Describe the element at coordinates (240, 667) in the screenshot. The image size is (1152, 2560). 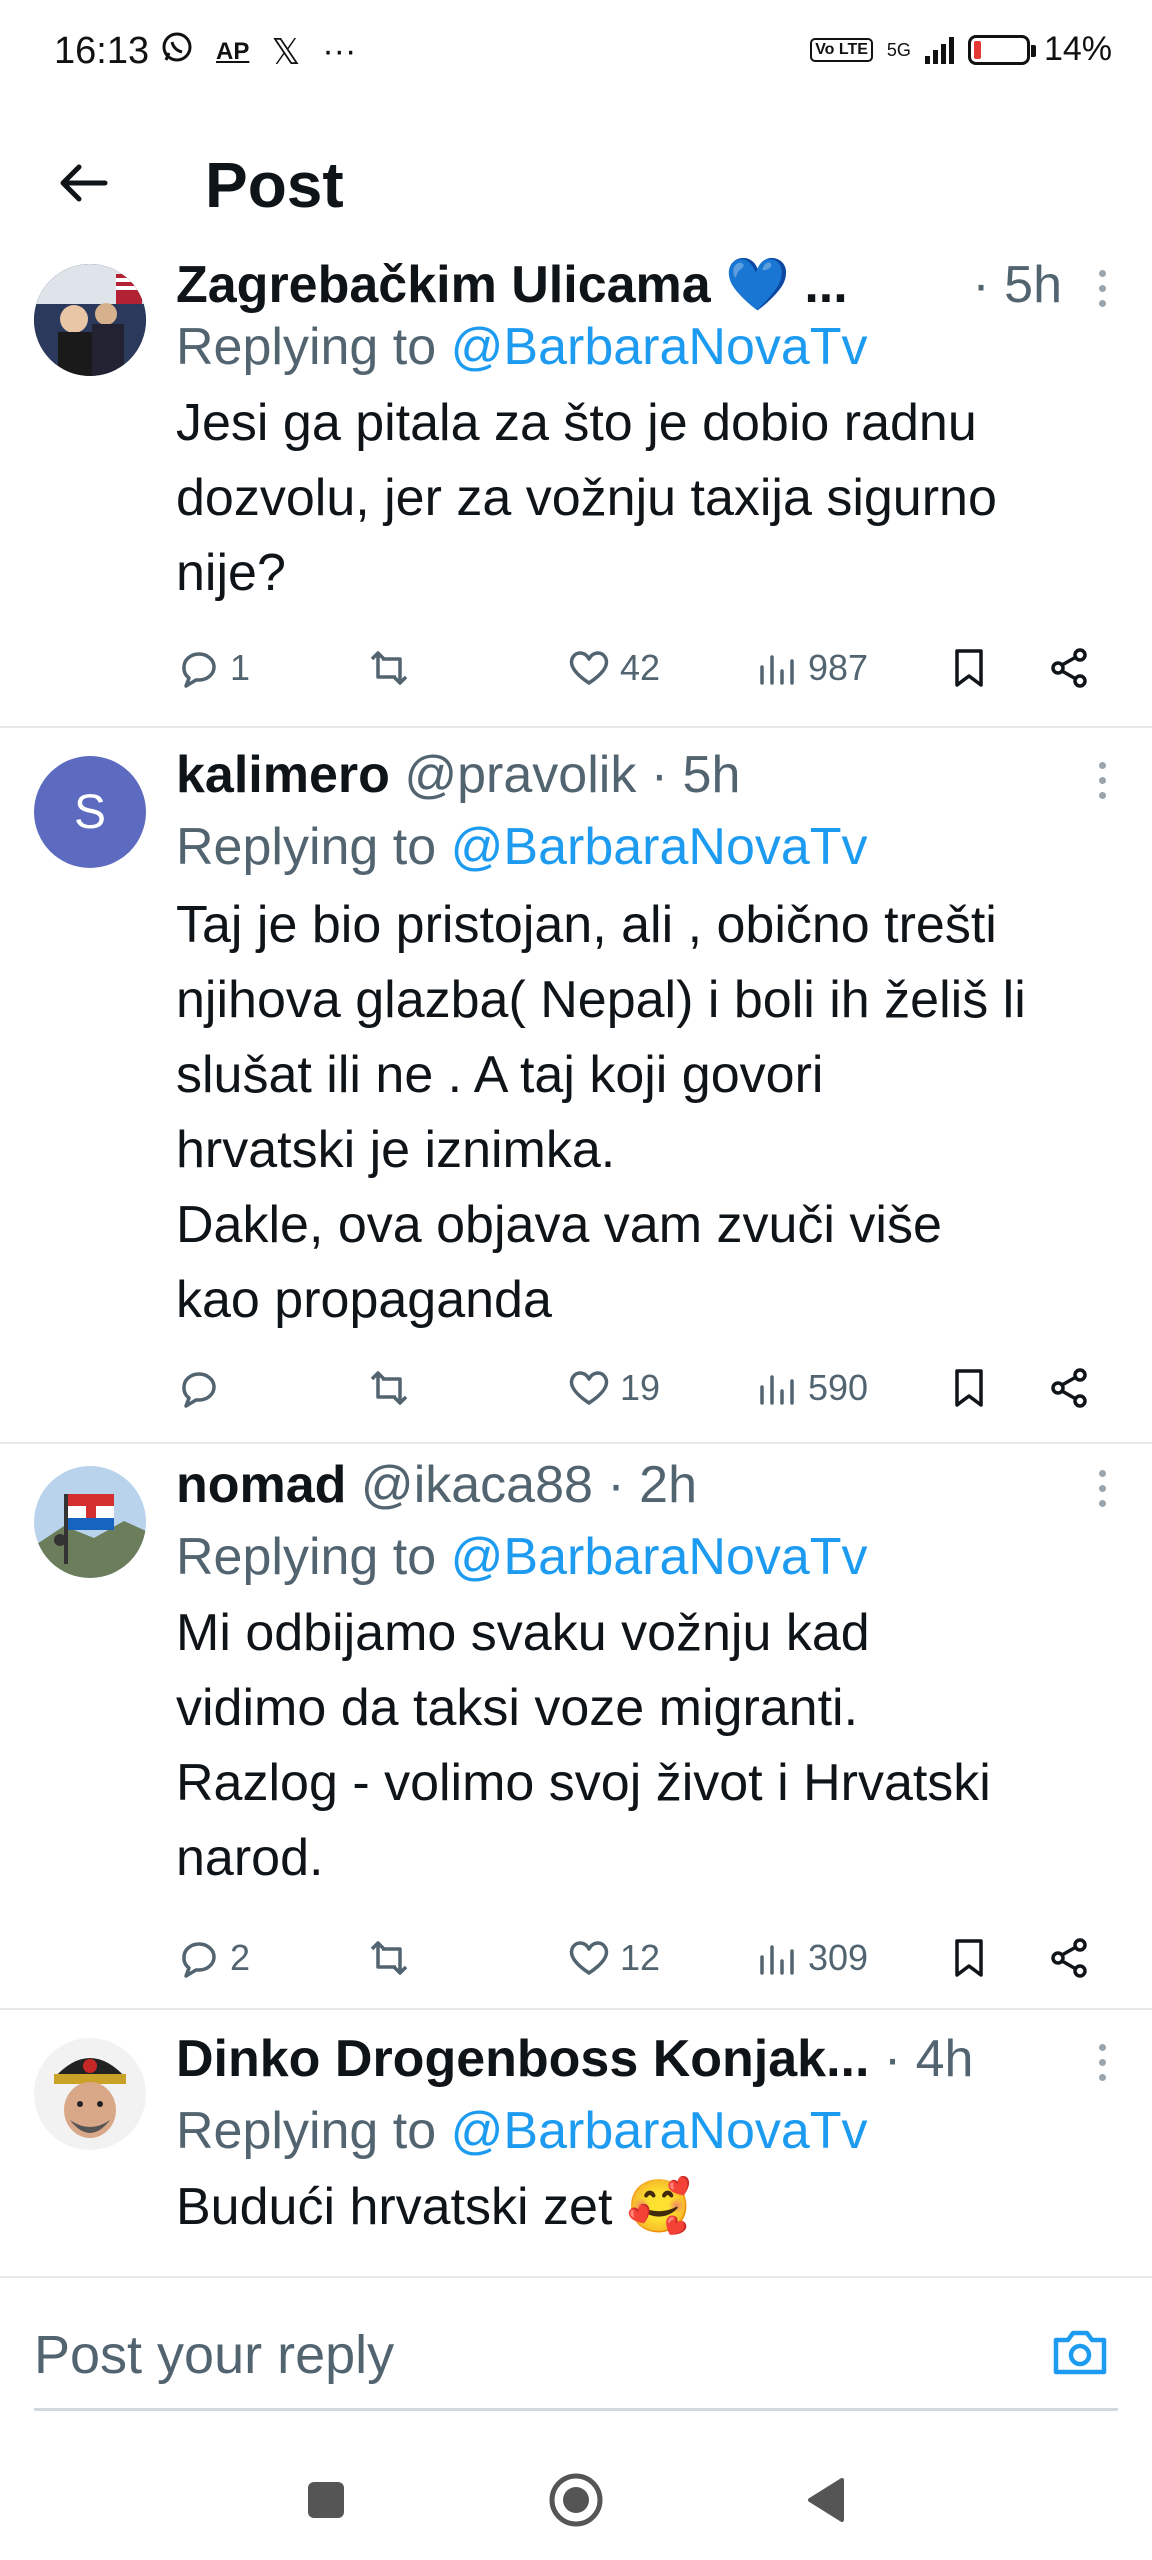
I see `reply-count: 1` at that location.